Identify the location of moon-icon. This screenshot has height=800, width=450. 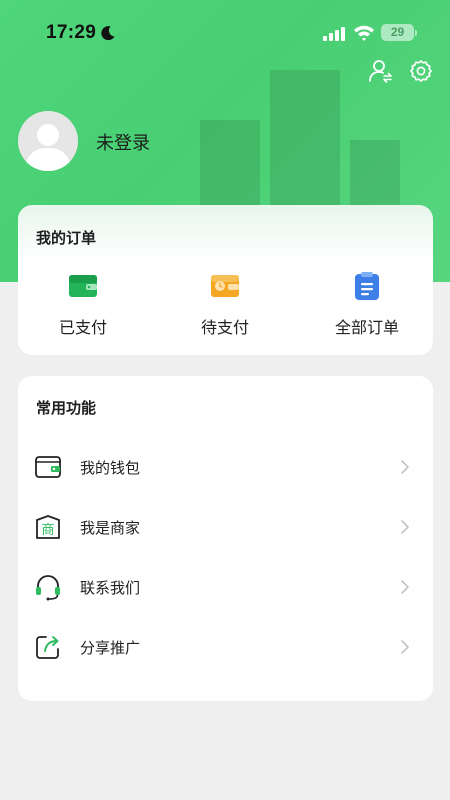
(108, 33).